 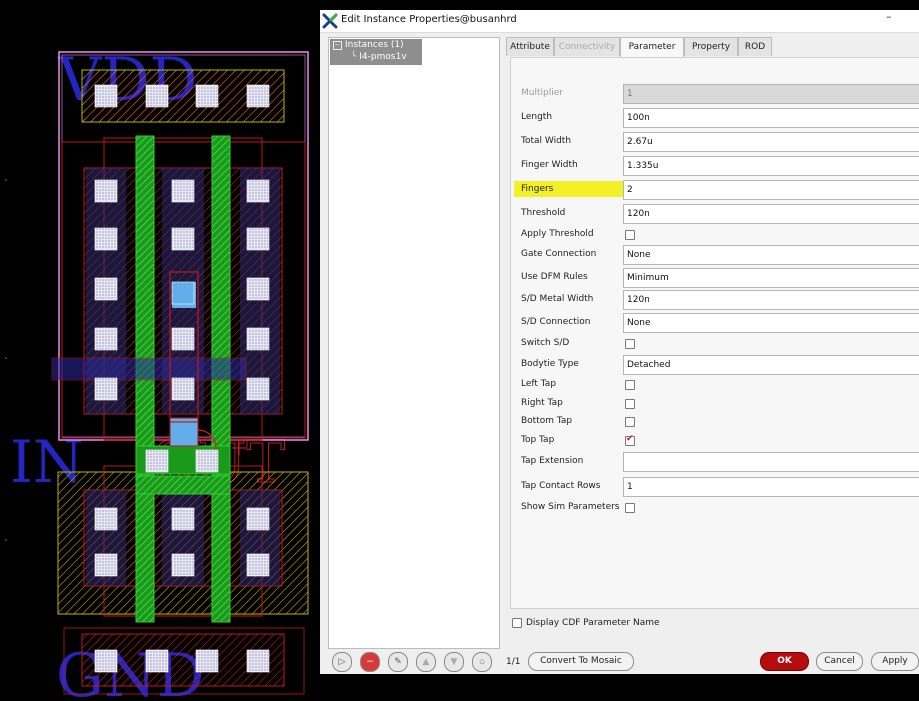 I want to click on dialog-title: Edit Instance Properties@busanhrd, so click(x=429, y=19).